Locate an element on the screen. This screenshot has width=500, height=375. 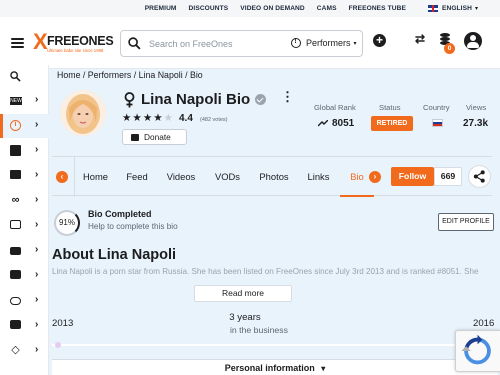
tabs-next-icon: › is located at coordinates (375, 177).